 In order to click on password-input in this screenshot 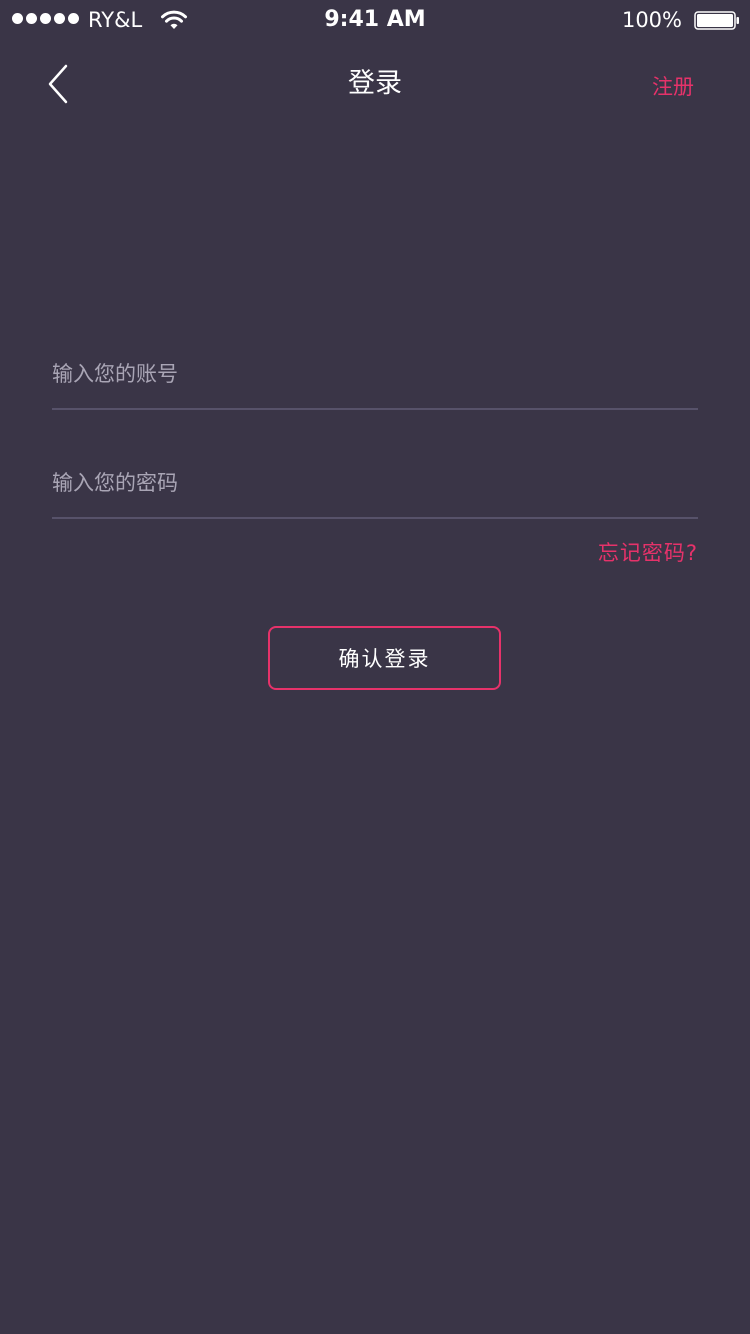, I will do `click(375, 483)`.